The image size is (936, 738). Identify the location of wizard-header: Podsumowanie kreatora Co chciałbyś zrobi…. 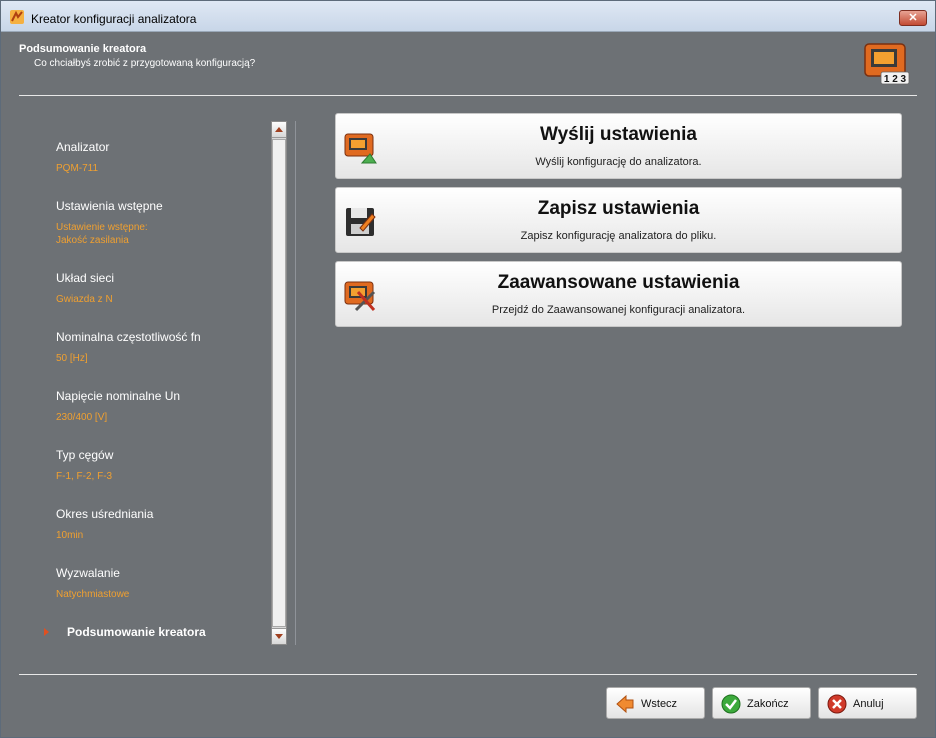
(468, 64).